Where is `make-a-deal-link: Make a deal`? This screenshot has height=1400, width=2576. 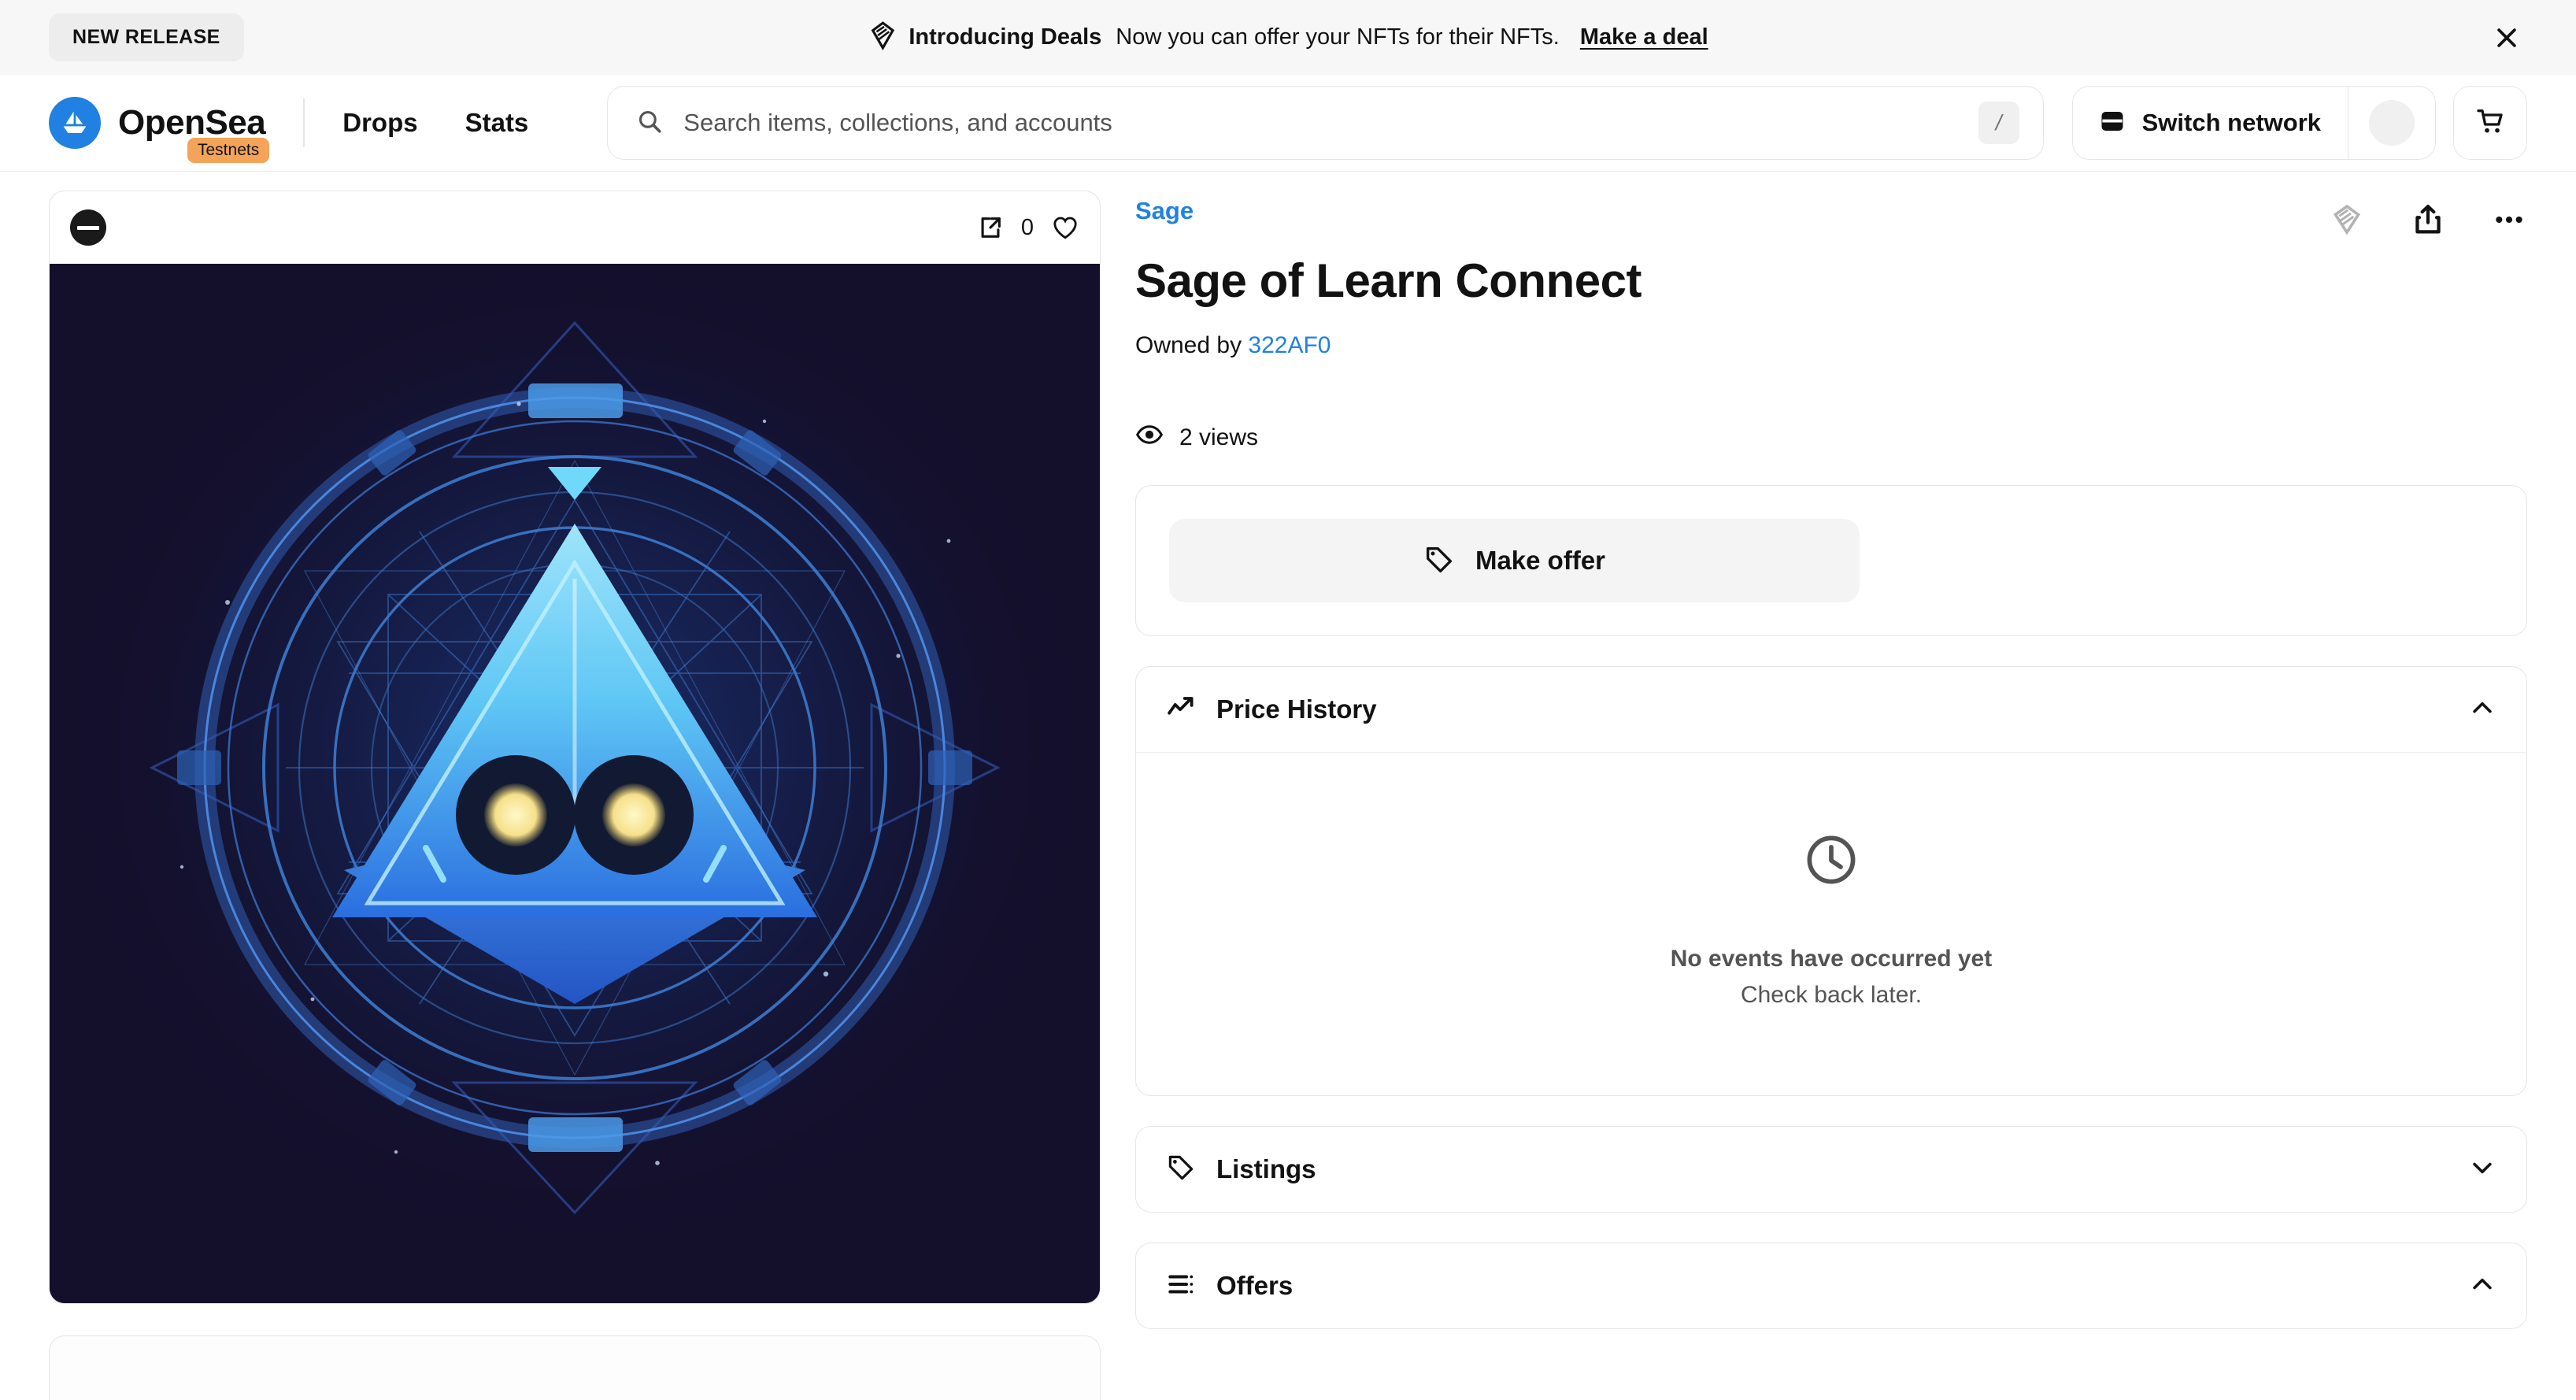
make-a-deal-link: Make a deal is located at coordinates (1644, 37).